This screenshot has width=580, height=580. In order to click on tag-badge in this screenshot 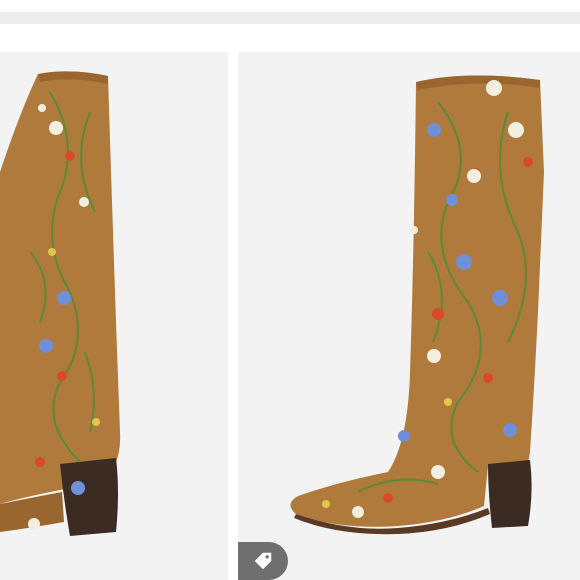, I will do `click(263, 561)`.